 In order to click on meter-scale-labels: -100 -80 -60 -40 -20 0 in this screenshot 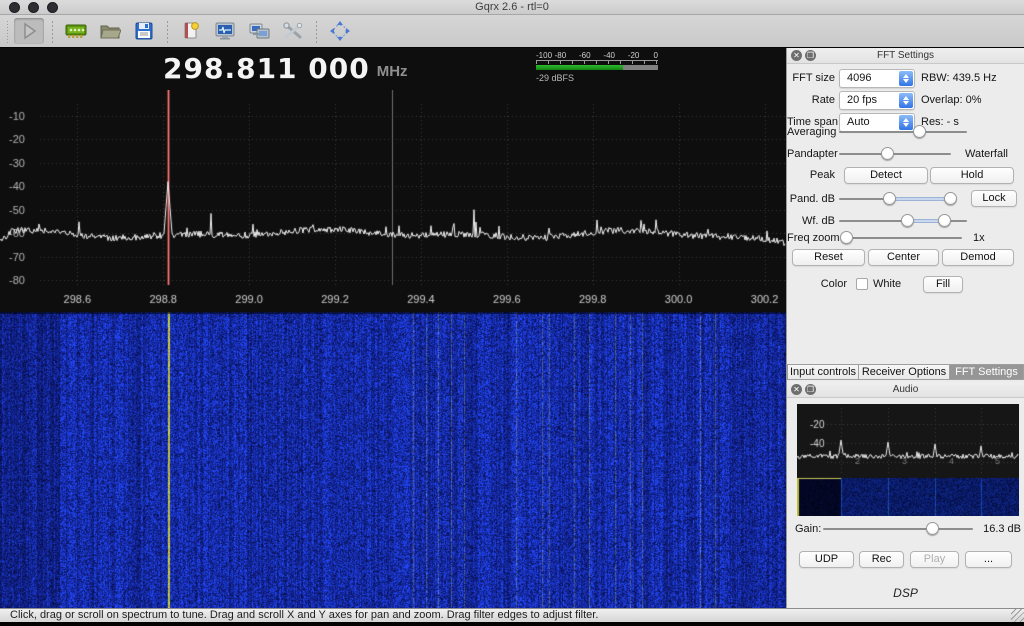, I will do `click(597, 55)`.